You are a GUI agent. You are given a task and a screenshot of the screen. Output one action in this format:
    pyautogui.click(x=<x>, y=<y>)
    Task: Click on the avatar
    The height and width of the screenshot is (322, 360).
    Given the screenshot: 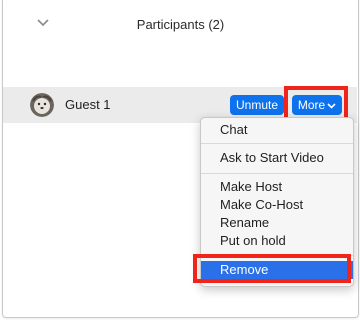 What is the action you would take?
    pyautogui.click(x=42, y=105)
    